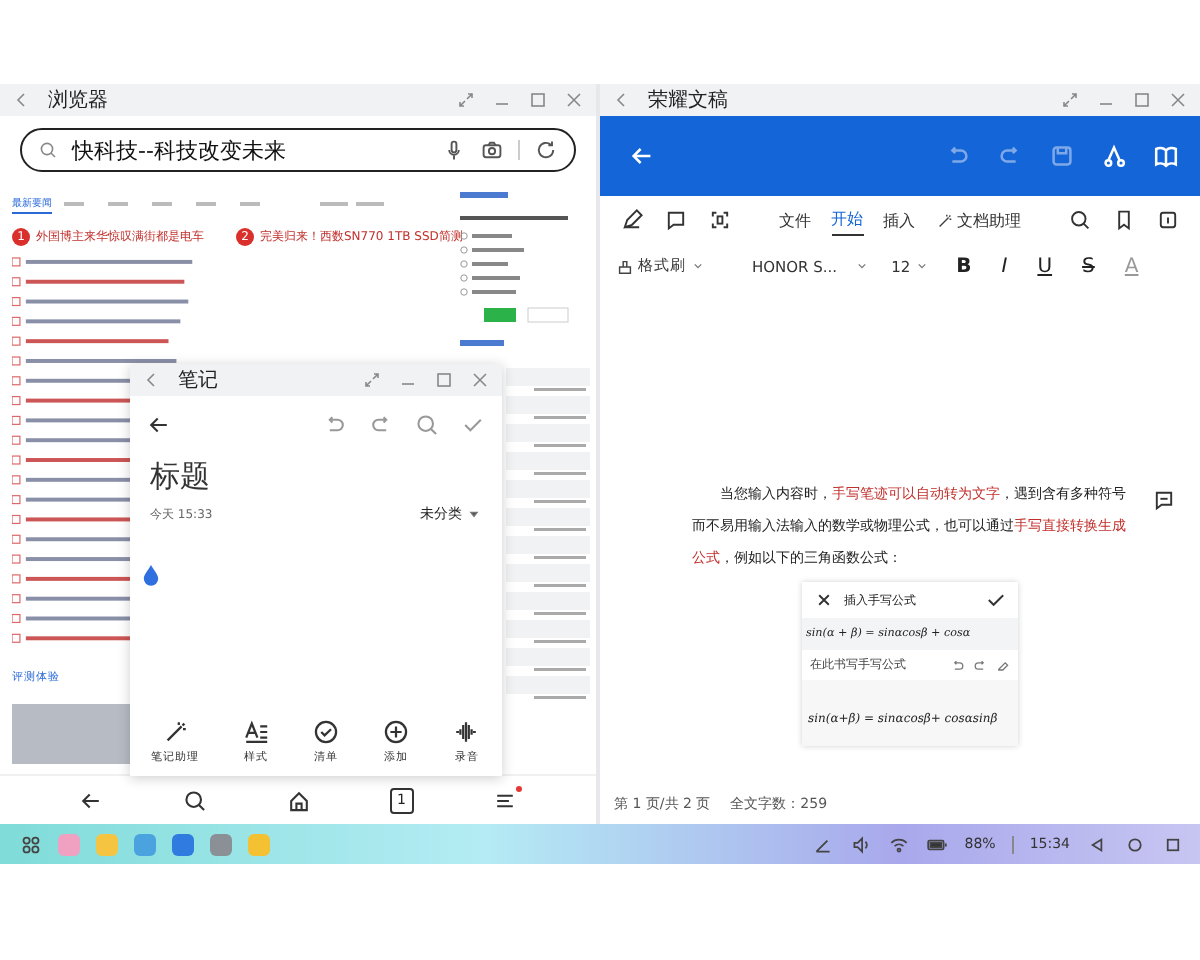 This screenshot has height=960, width=1200. Describe the element at coordinates (198, 381) in the screenshot. I see `window-title: 笔记` at that location.